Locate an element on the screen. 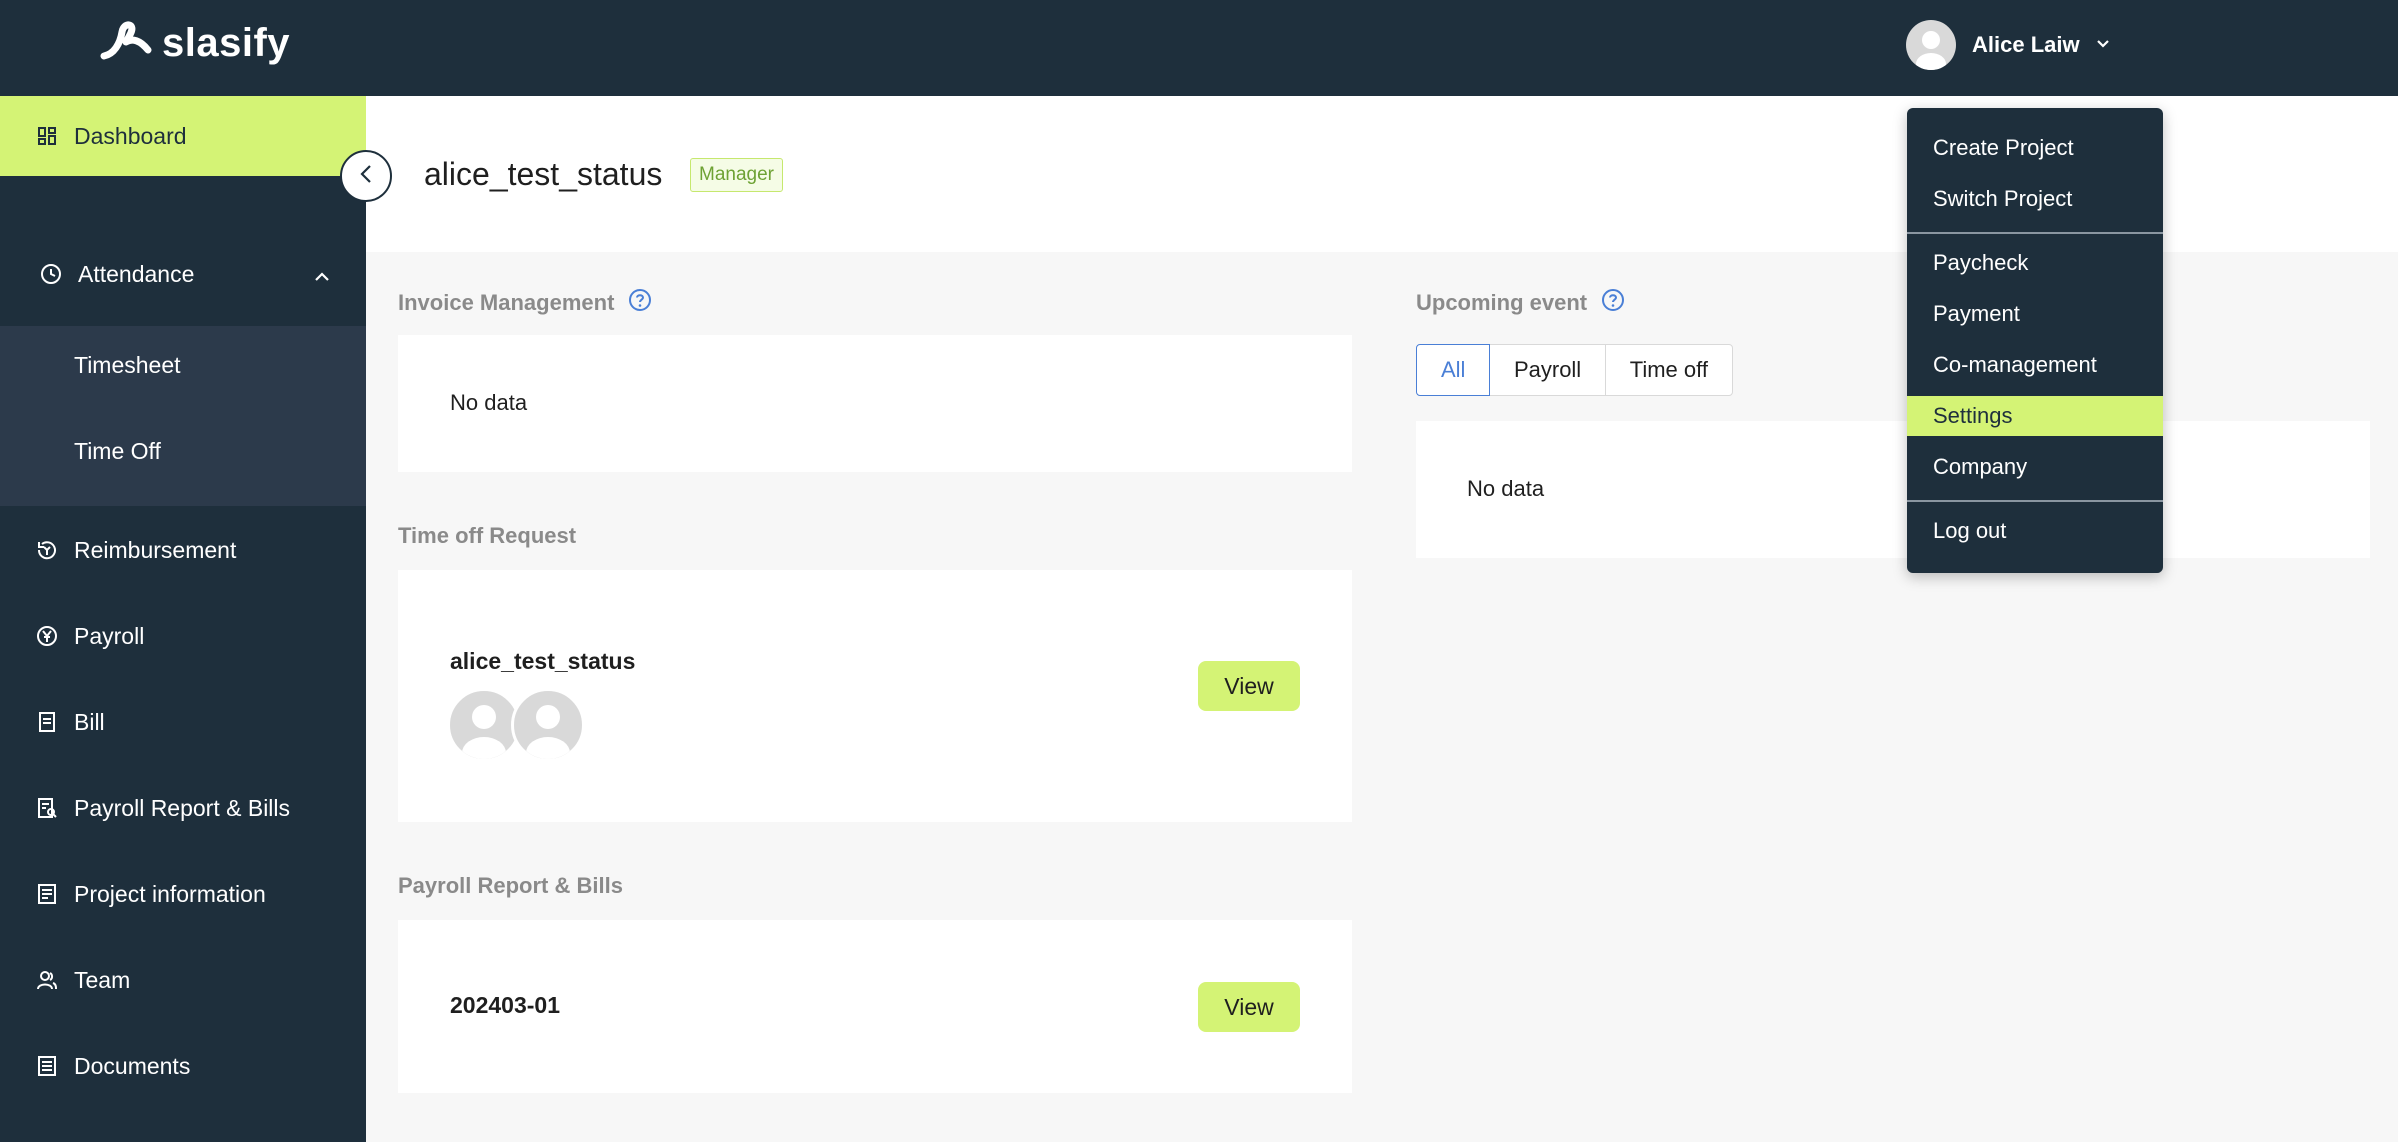 The width and height of the screenshot is (2398, 1142). sidebar-item-reimbursement: Reimbursement is located at coordinates (183, 550).